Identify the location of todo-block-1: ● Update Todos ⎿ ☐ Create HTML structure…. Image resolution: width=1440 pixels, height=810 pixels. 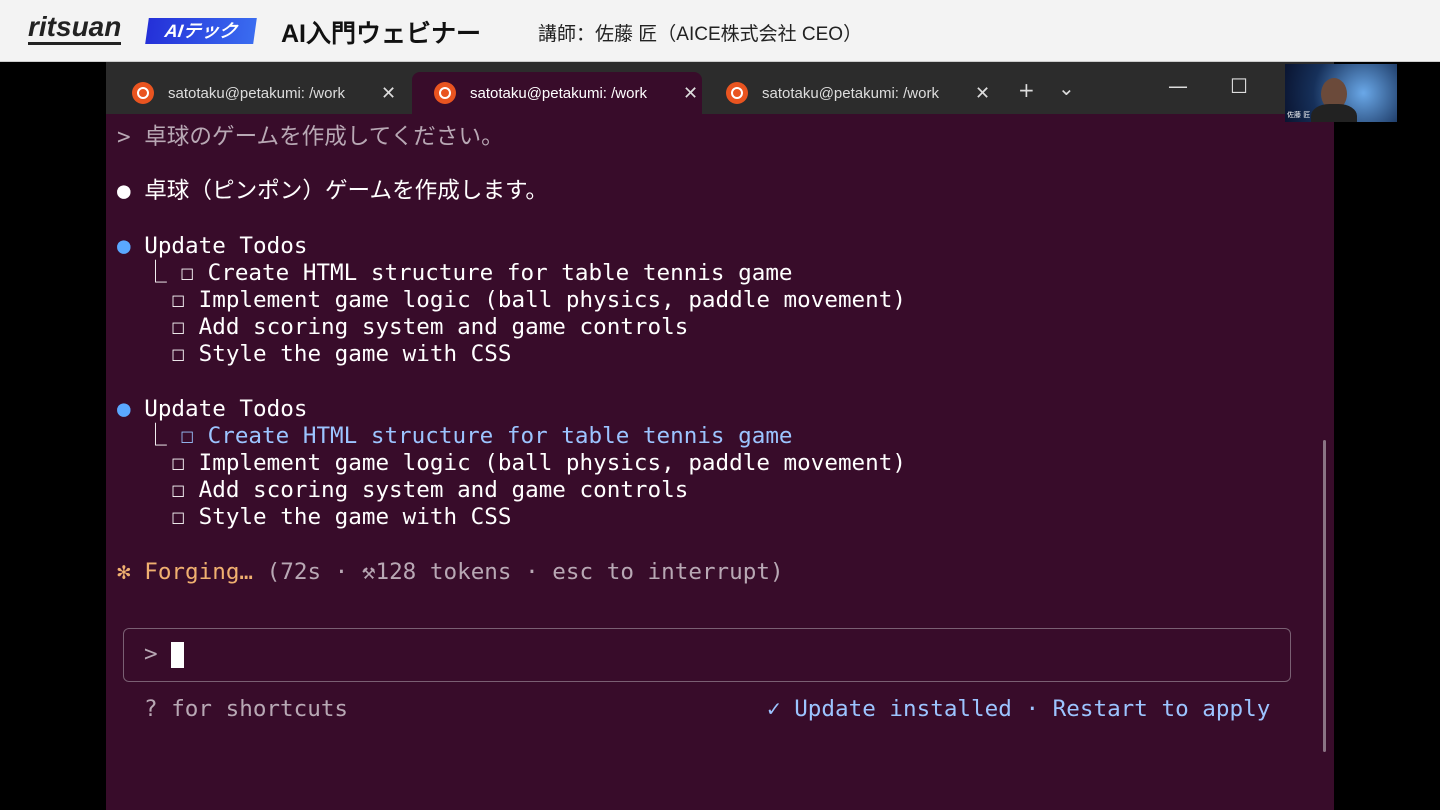
(511, 300).